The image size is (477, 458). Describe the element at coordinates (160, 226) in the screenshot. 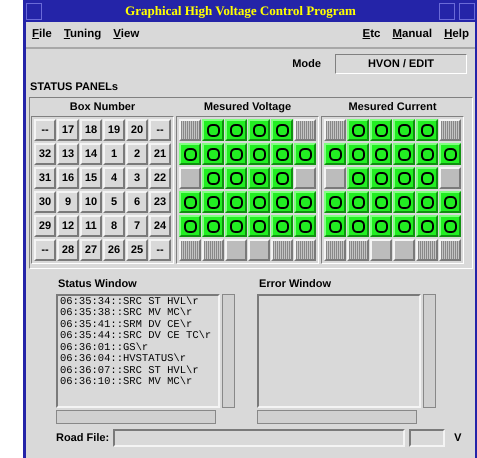

I see `box-number-button: 24` at that location.